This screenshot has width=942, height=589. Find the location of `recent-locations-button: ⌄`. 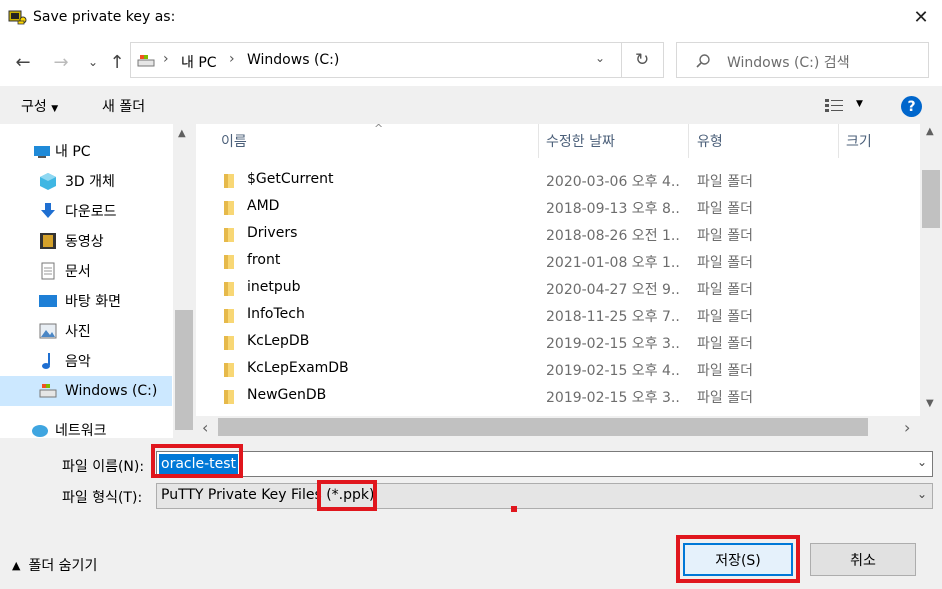

recent-locations-button: ⌄ is located at coordinates (93, 62).